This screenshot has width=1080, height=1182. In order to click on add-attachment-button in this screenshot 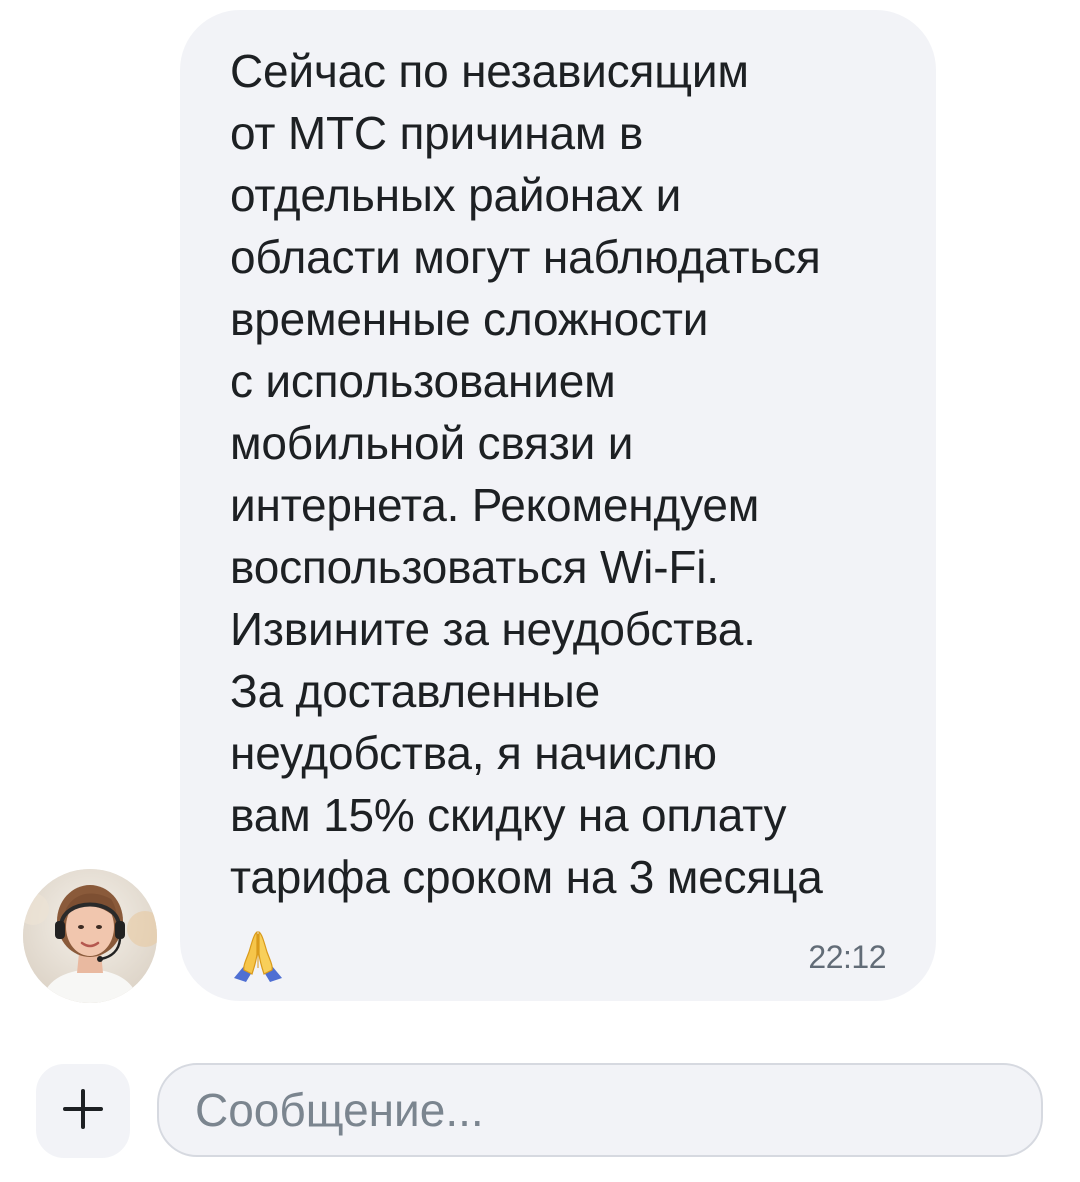, I will do `click(83, 1111)`.